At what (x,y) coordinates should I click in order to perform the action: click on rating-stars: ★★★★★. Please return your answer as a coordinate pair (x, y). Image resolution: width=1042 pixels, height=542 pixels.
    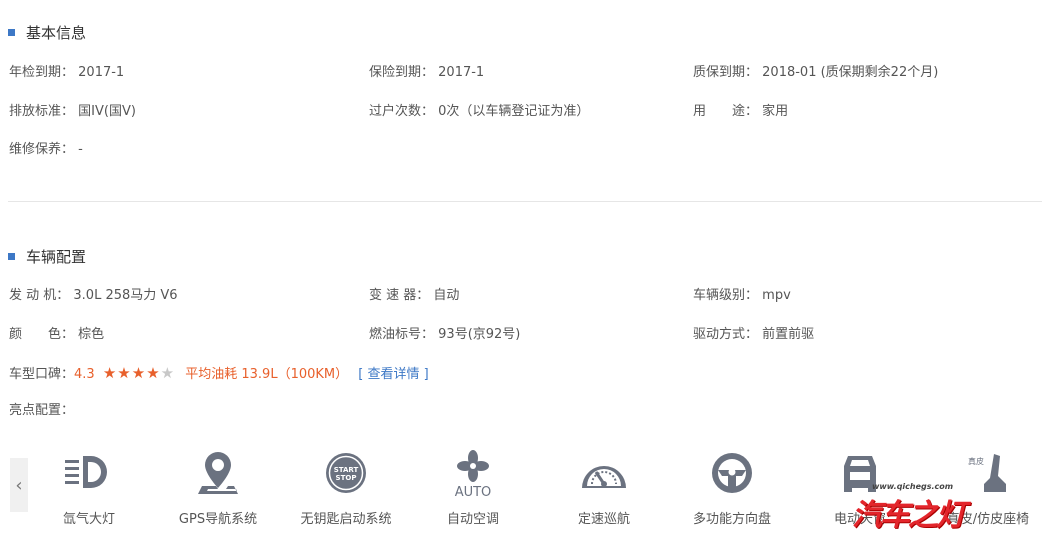
    Looking at the image, I should click on (139, 374).